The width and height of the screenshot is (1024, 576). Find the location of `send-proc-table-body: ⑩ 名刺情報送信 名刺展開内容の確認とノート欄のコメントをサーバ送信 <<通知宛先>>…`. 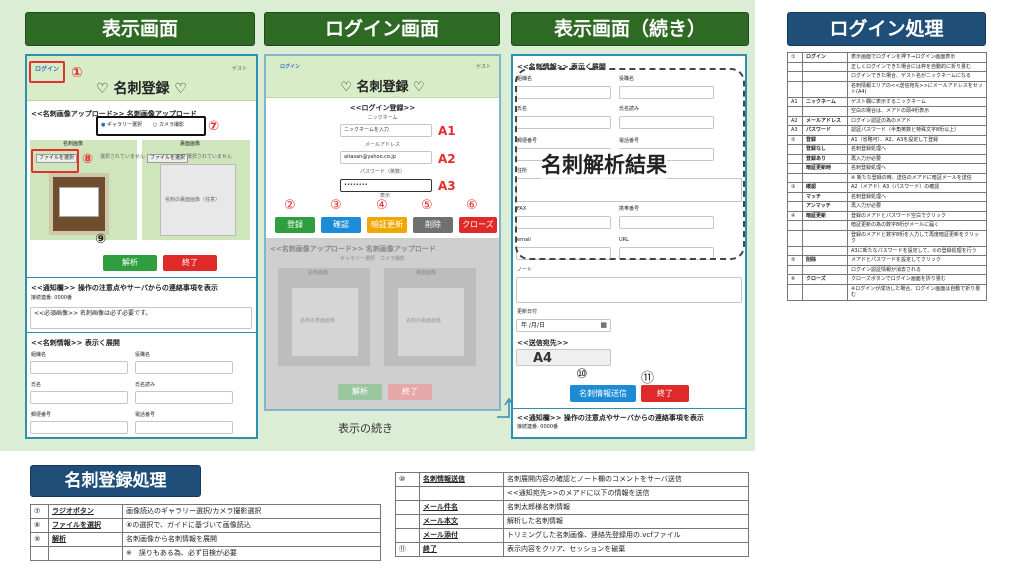

send-proc-table-body: ⑩ 名刺情報送信 名刺展開内容の確認とノート欄のコメントをサーバ送信 <<通知宛先>>… is located at coordinates (572, 514).